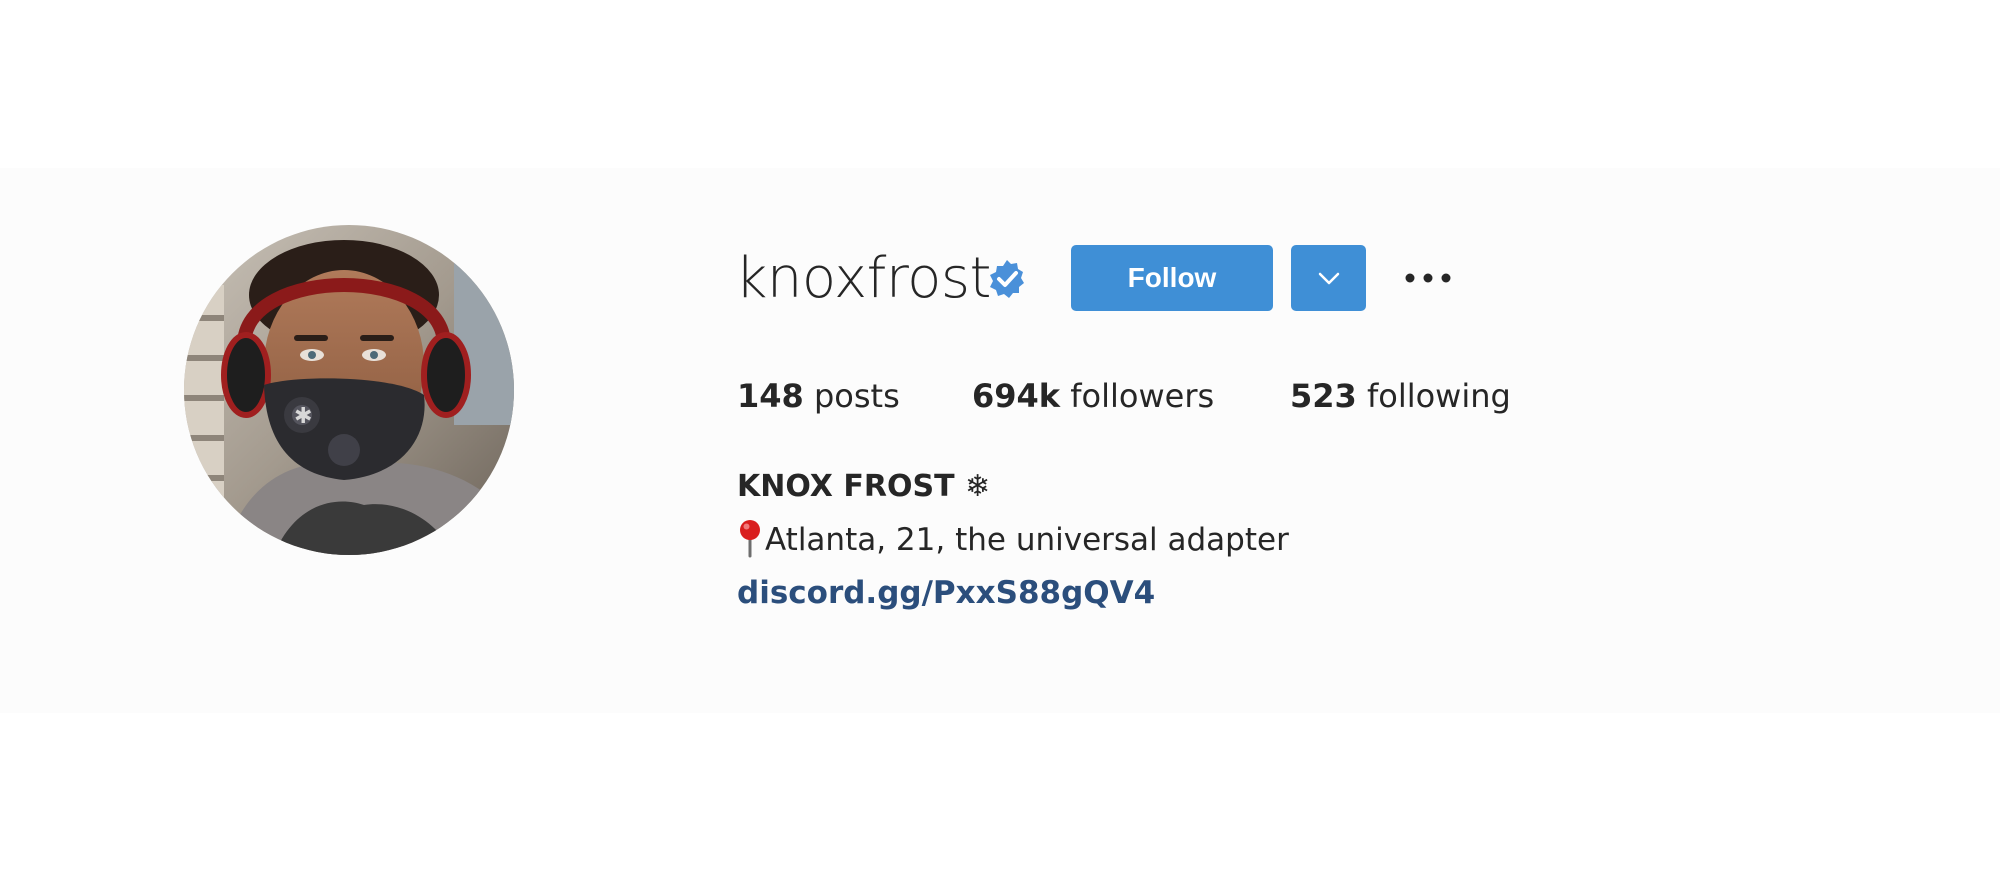 The height and width of the screenshot is (880, 2000). Describe the element at coordinates (946, 593) in the screenshot. I see `profile-website-link: discord.gg/PxxS88gQV4` at that location.